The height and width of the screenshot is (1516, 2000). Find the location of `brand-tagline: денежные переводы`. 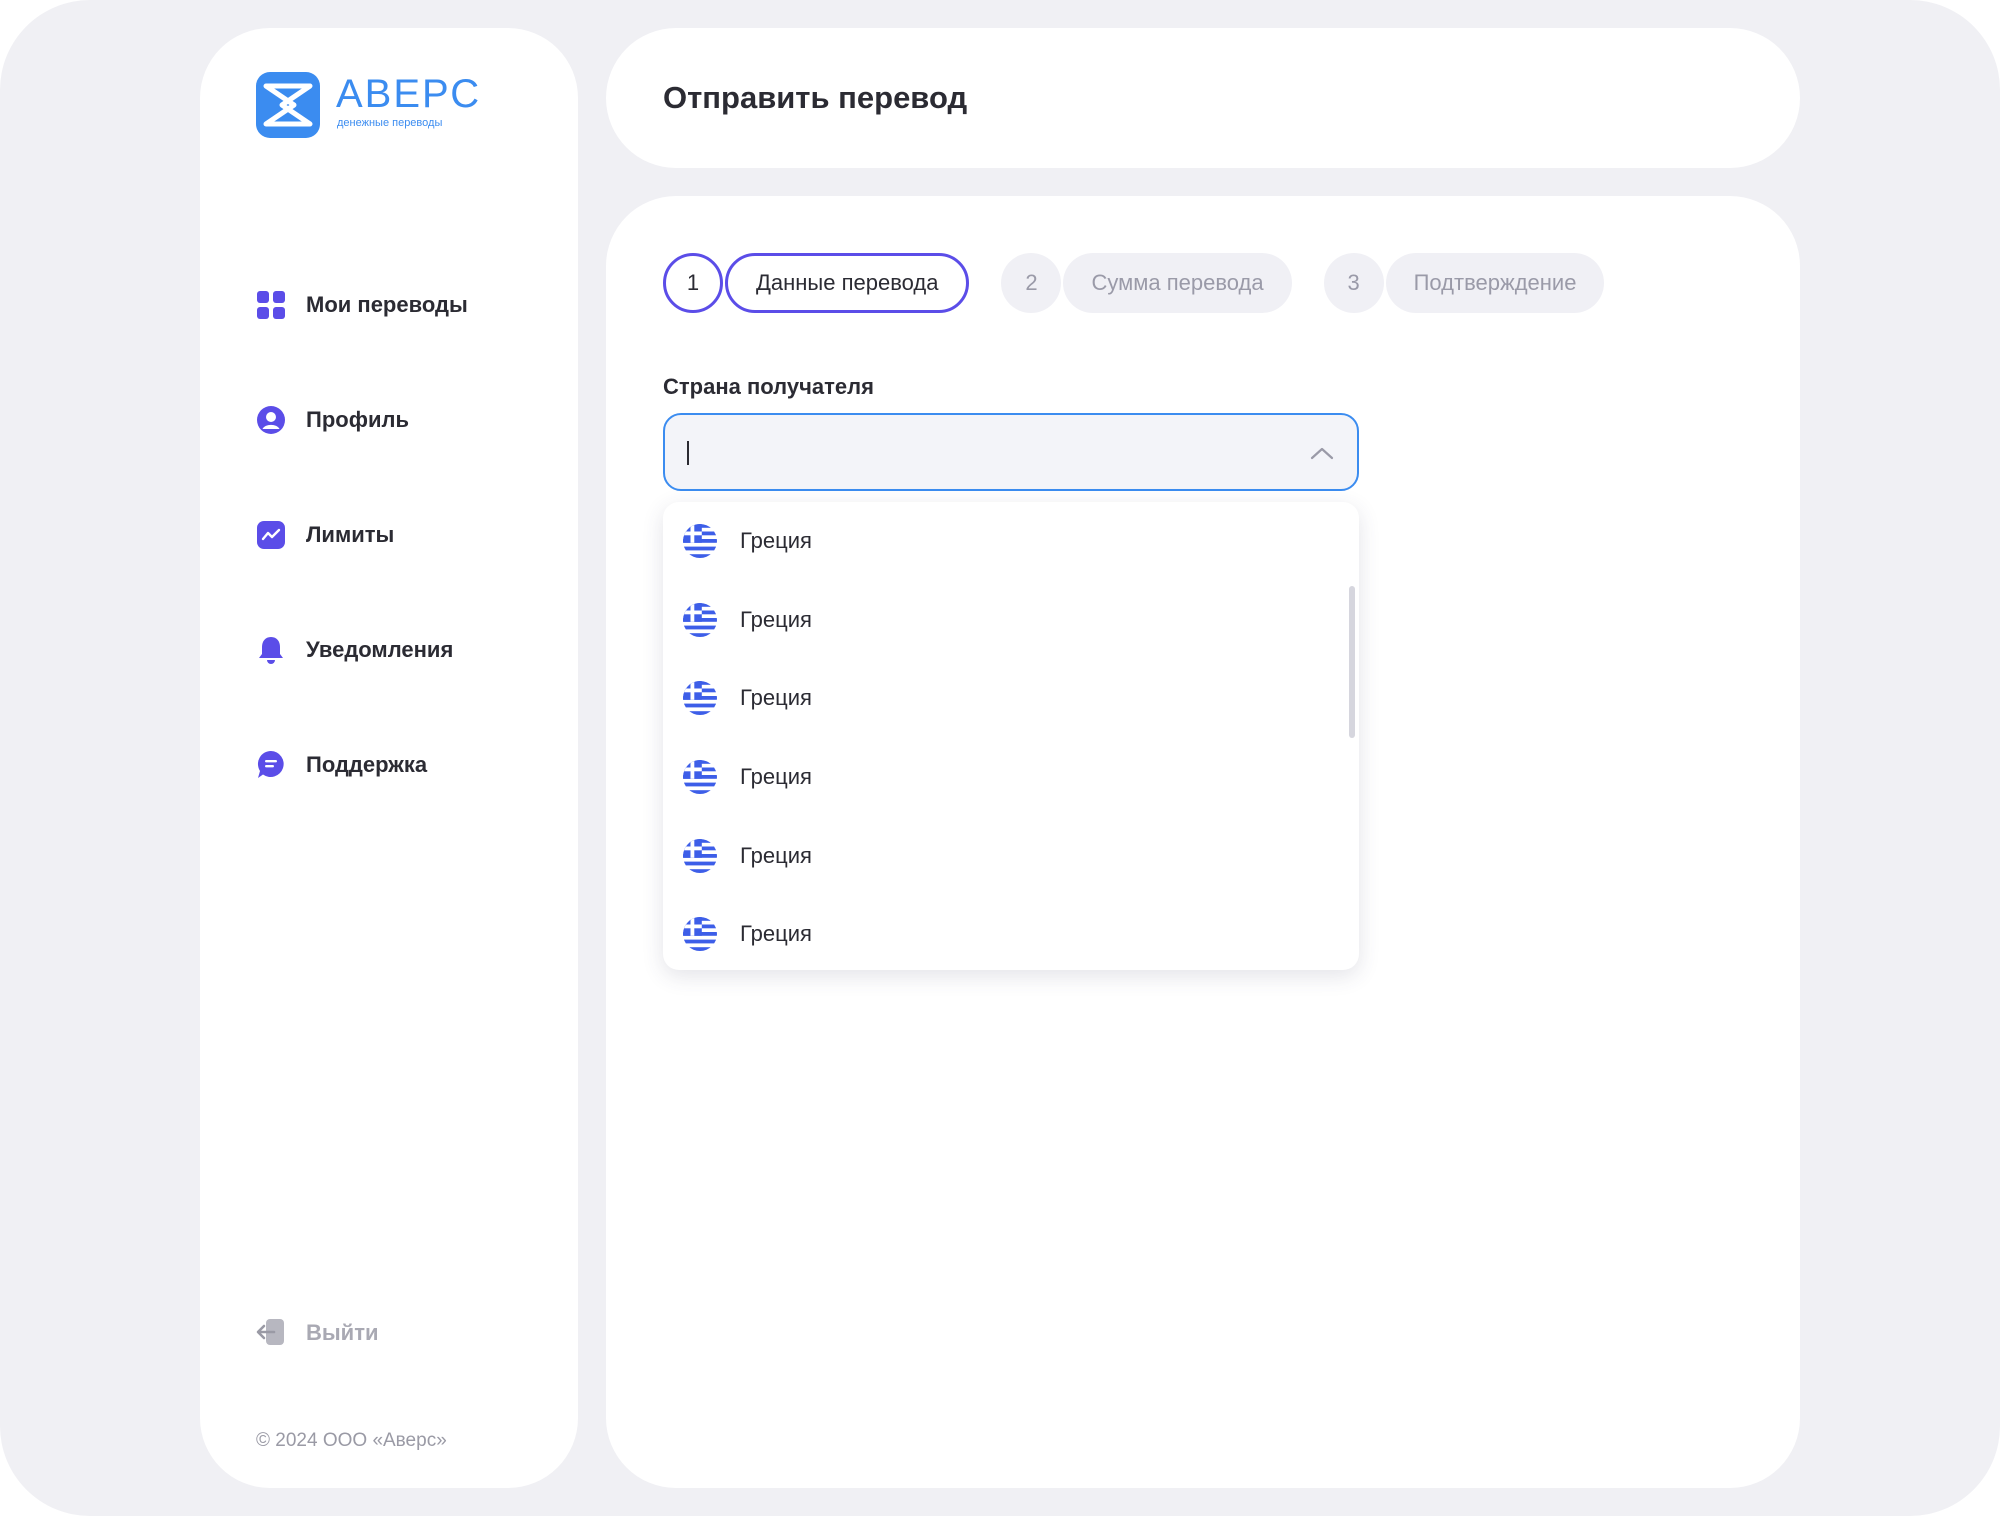

brand-tagline: денежные переводы is located at coordinates (390, 123).